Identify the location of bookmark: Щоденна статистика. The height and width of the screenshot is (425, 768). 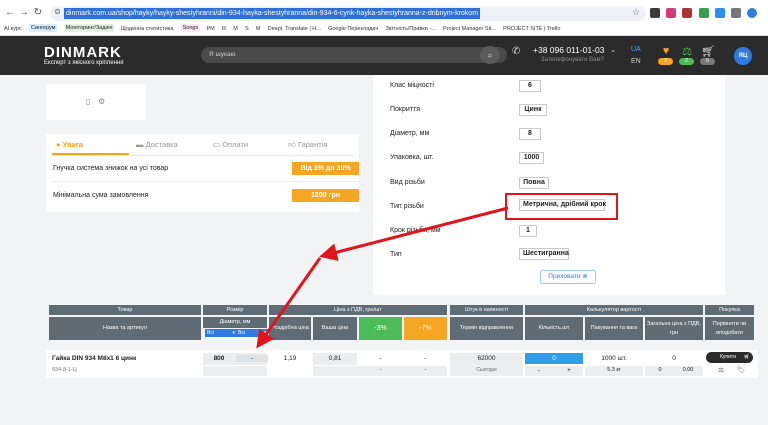
(147, 29).